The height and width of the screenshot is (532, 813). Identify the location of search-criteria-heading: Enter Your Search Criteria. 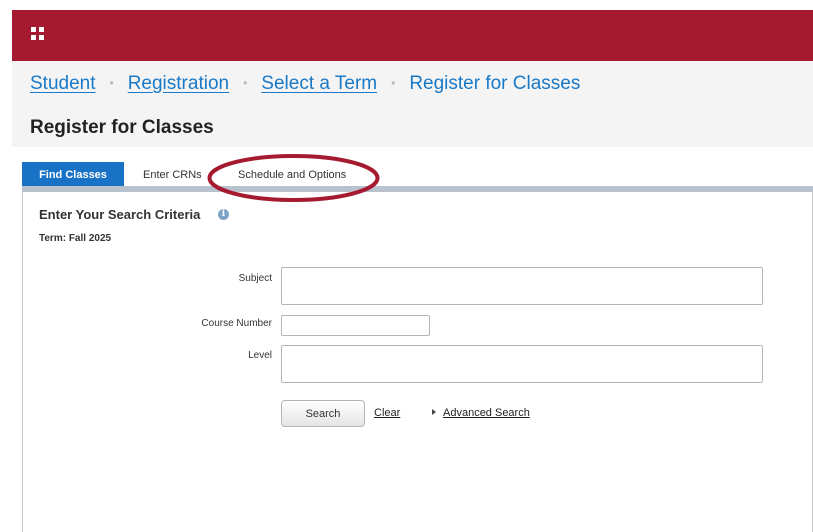
(120, 214).